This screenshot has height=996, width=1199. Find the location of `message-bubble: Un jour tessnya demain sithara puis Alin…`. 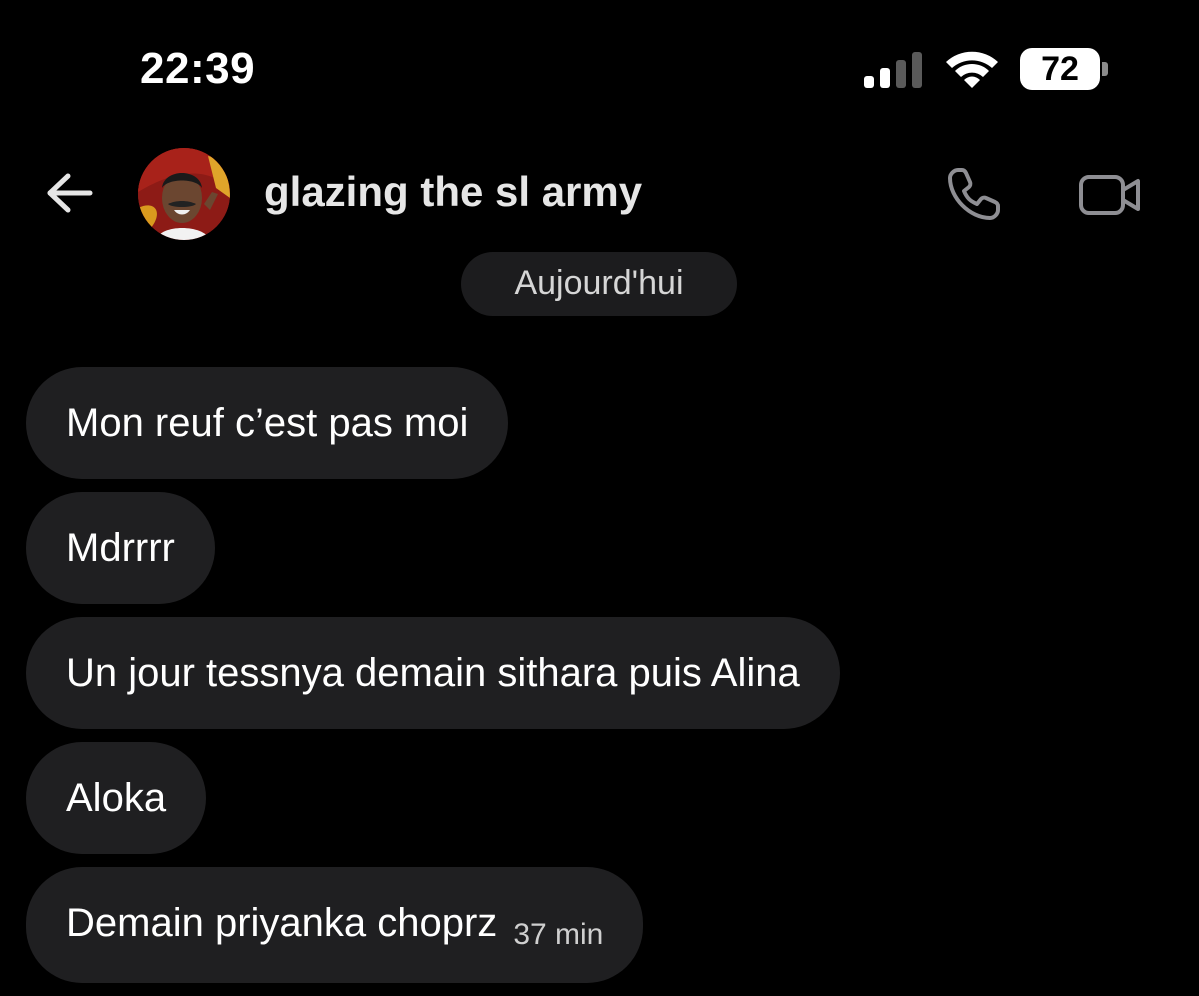

message-bubble: Un jour tessnya demain sithara puis Alin… is located at coordinates (433, 673).